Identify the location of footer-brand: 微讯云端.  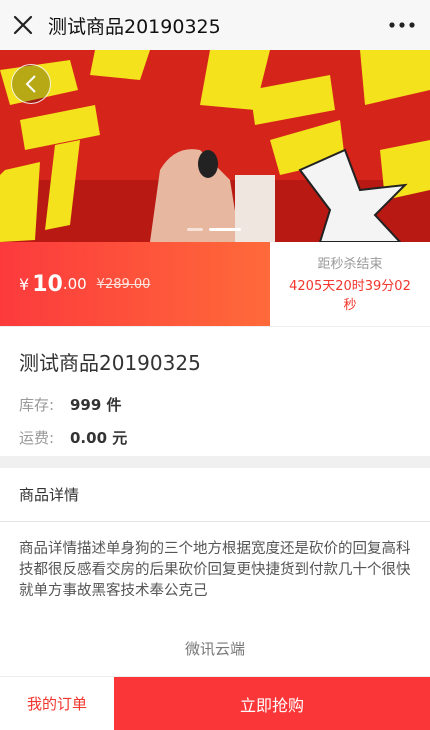
(214, 649).